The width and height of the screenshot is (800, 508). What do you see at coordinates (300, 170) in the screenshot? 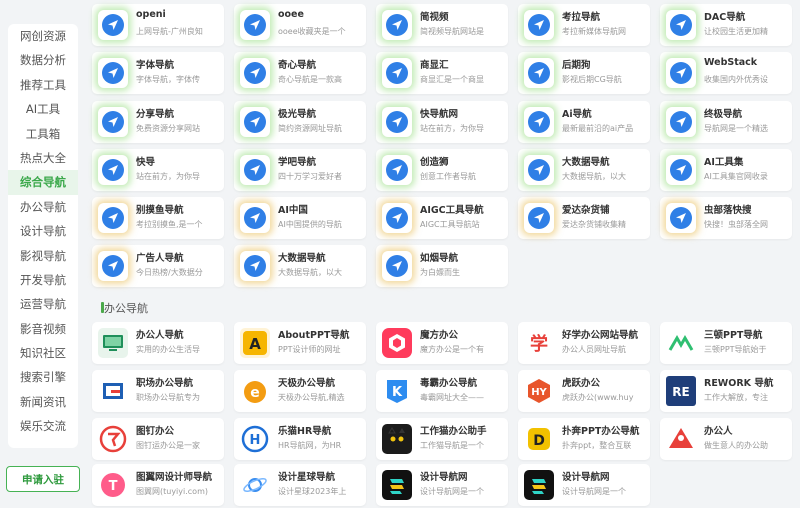
I see `nav-card: 学吧导航 四十万学习爱好者` at bounding box center [300, 170].